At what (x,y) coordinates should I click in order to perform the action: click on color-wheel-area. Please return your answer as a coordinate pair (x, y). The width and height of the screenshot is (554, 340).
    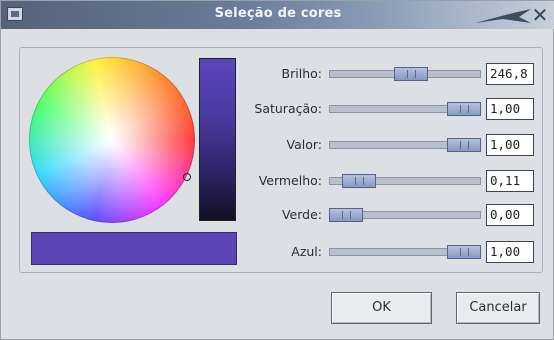
    Looking at the image, I should click on (113, 141).